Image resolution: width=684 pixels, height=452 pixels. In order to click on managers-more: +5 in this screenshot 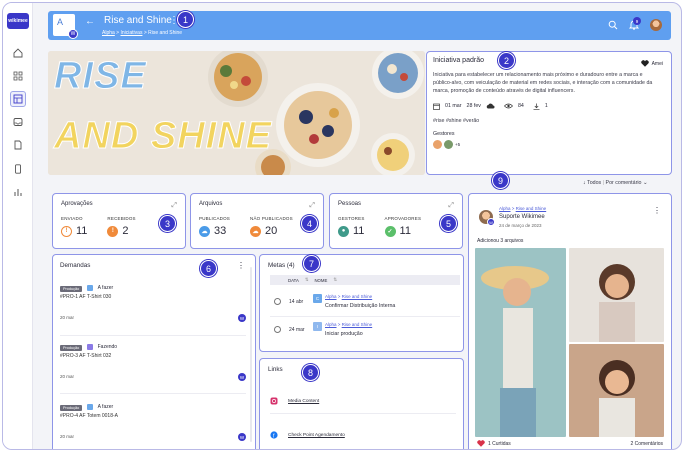, I will do `click(458, 144)`.